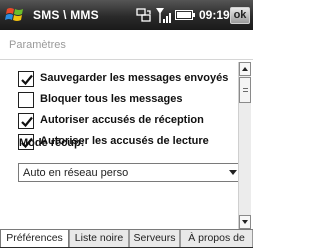  I want to click on tab-about: À propos de, so click(216, 239).